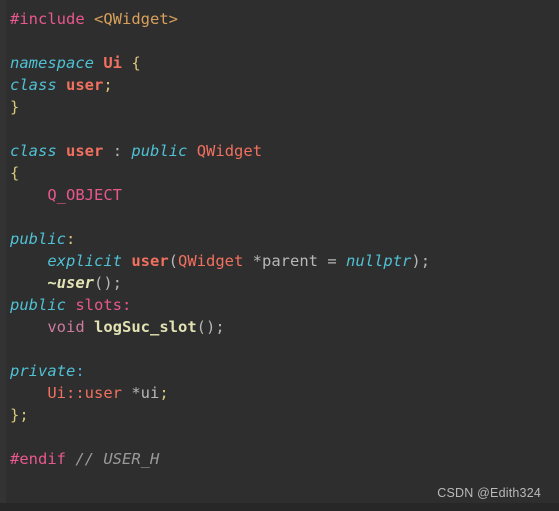 The height and width of the screenshot is (511, 559). Describe the element at coordinates (282, 151) in the screenshot. I see `code-line-7: class user : public QWidget` at that location.